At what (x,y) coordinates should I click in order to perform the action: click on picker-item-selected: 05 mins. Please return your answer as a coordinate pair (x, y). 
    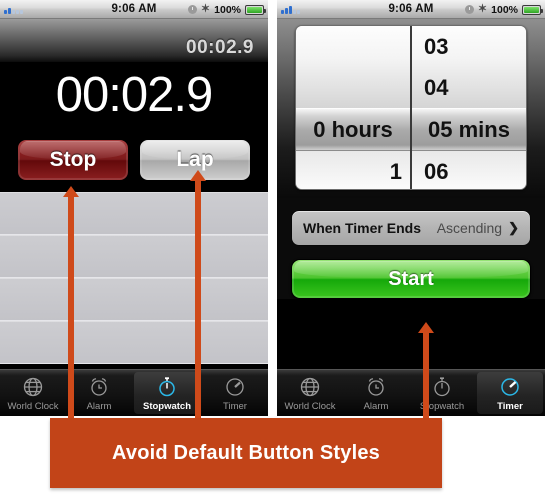
    Looking at the image, I should click on (469, 129).